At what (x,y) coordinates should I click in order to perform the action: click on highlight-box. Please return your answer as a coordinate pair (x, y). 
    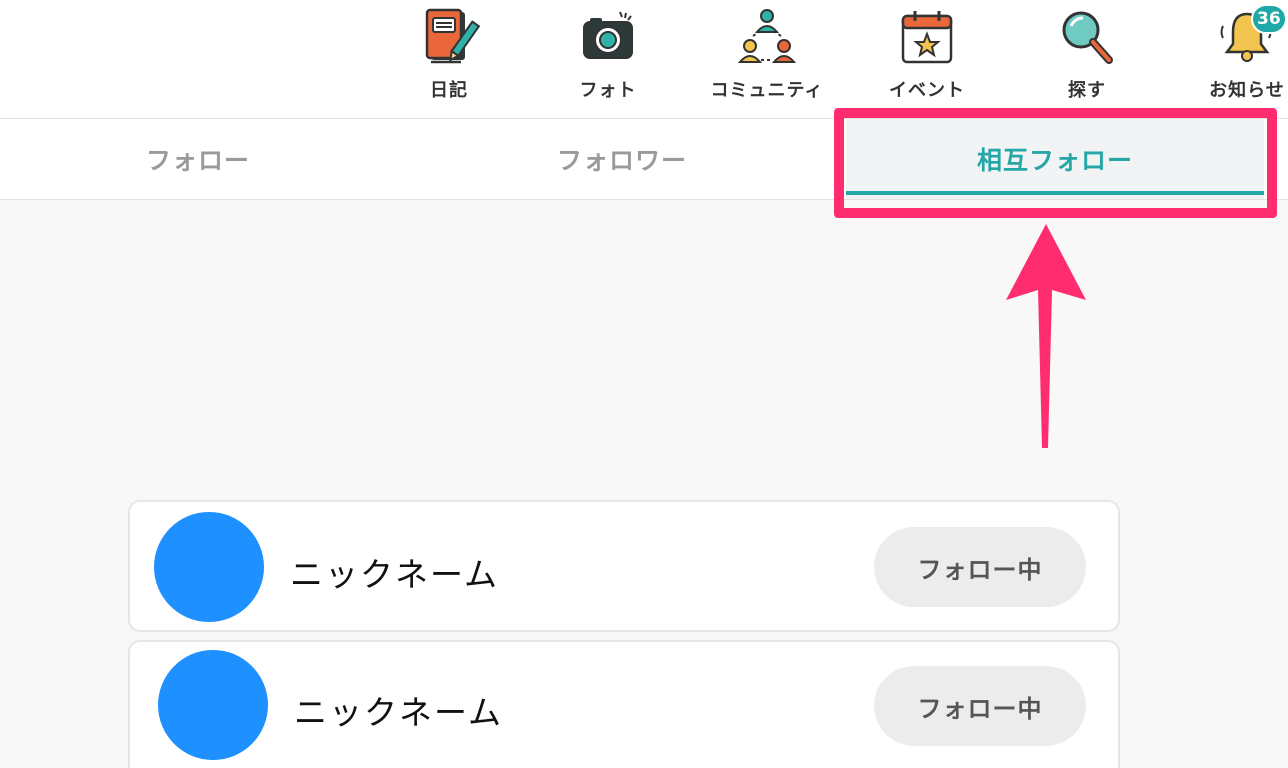
    Looking at the image, I should click on (1055, 163).